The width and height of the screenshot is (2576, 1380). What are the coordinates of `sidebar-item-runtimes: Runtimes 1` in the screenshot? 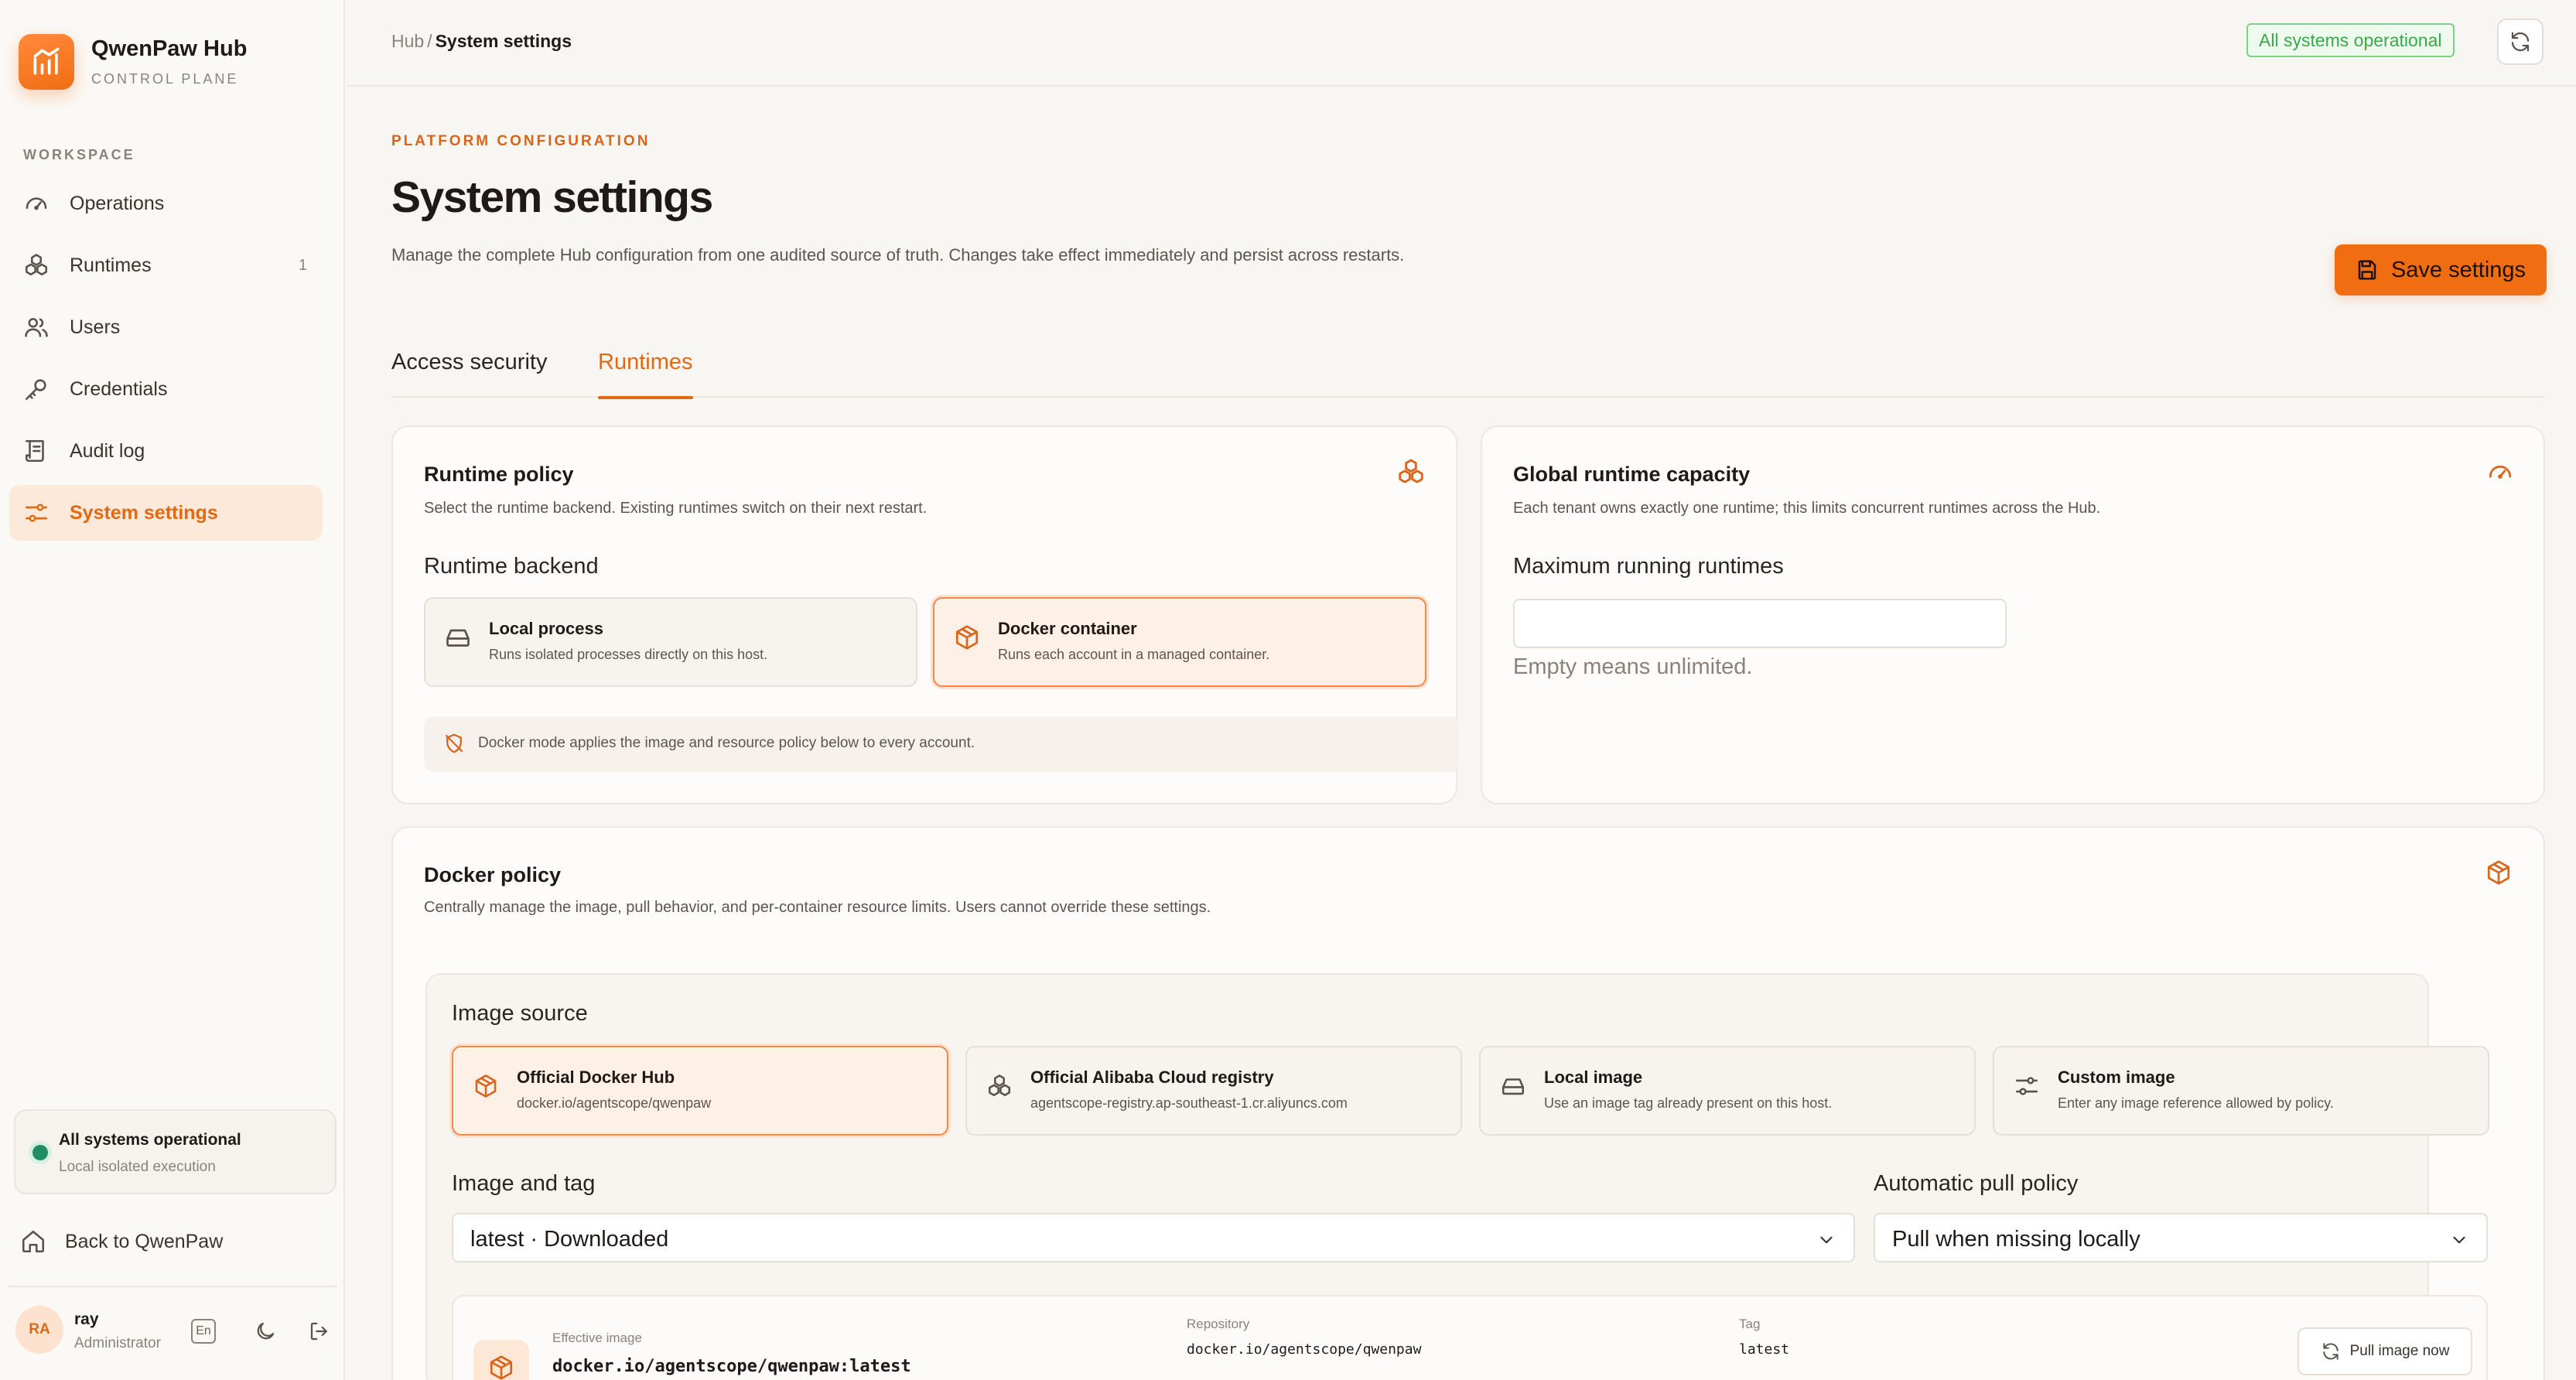 It's located at (166, 265).